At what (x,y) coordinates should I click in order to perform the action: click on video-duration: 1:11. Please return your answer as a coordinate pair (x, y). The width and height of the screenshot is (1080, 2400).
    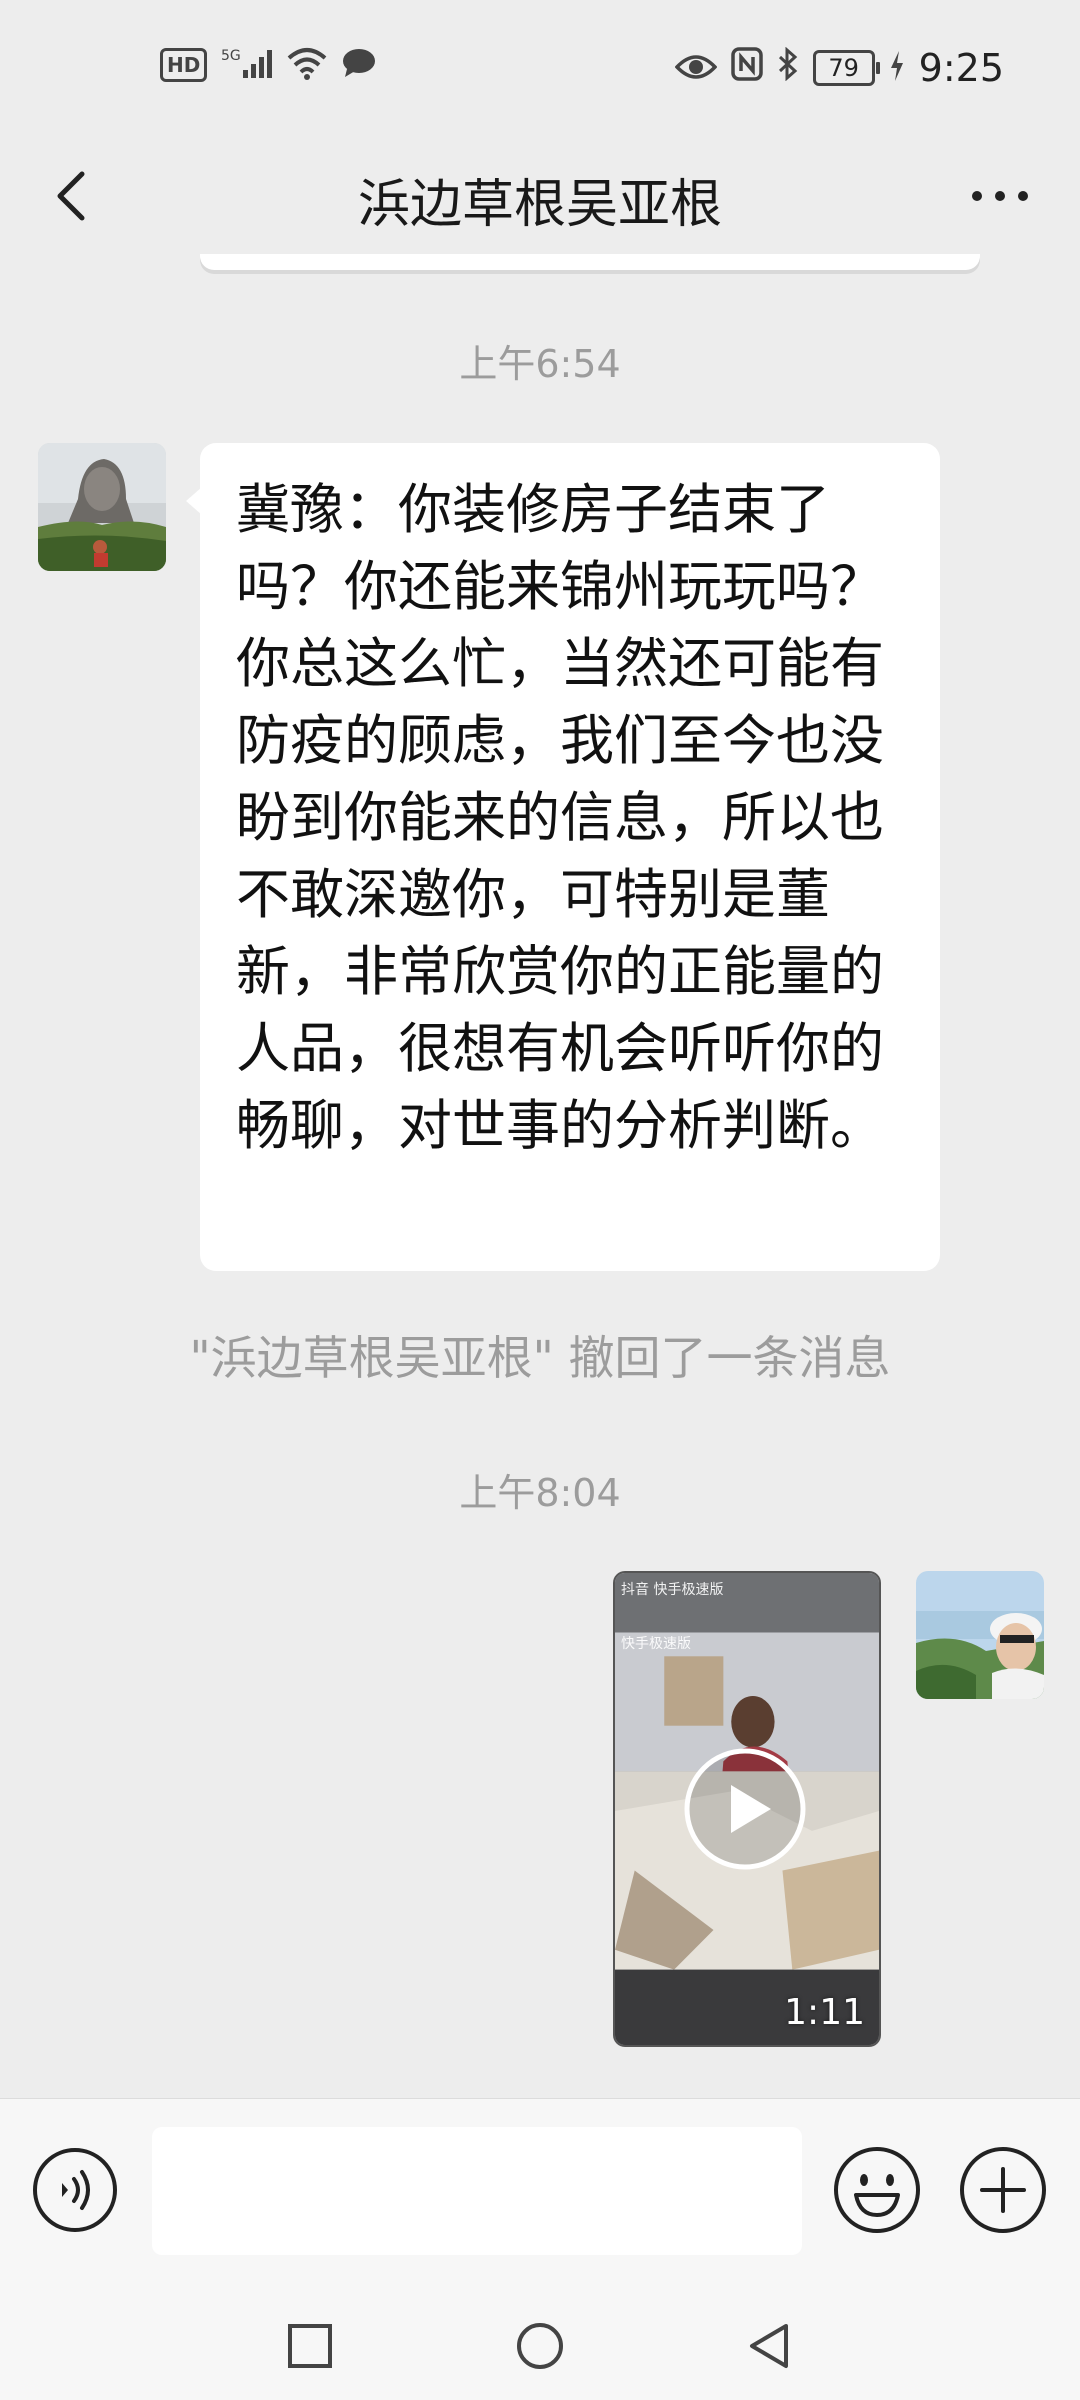
    Looking at the image, I should click on (824, 2012).